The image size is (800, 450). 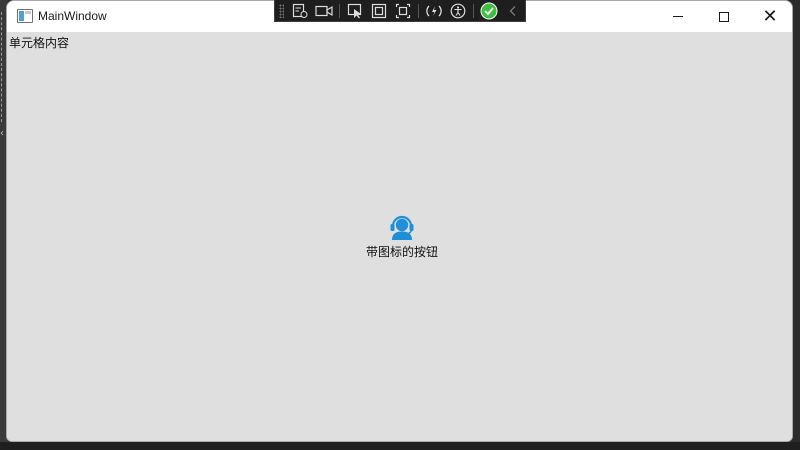 I want to click on customer-service-headset-icon, so click(x=402, y=227).